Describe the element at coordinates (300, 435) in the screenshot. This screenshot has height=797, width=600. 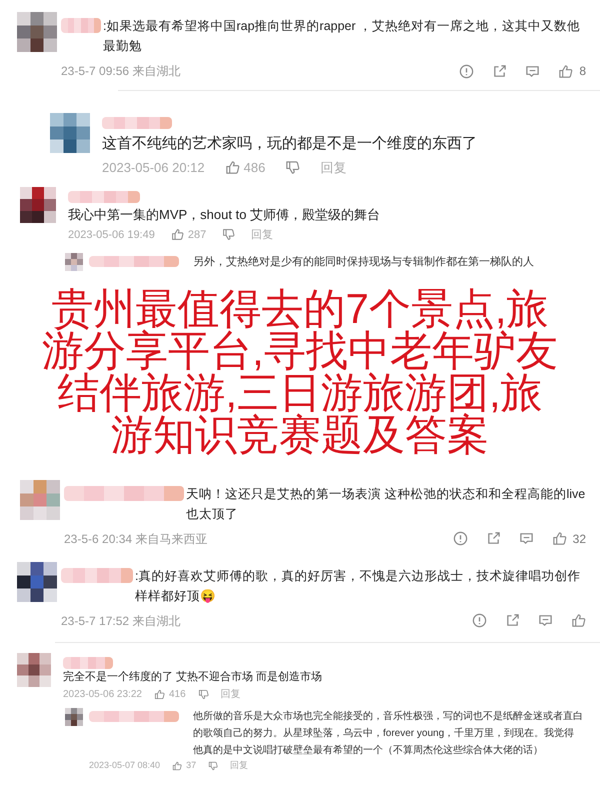
I see `banner-text: 游知识竞赛题及答案` at that location.